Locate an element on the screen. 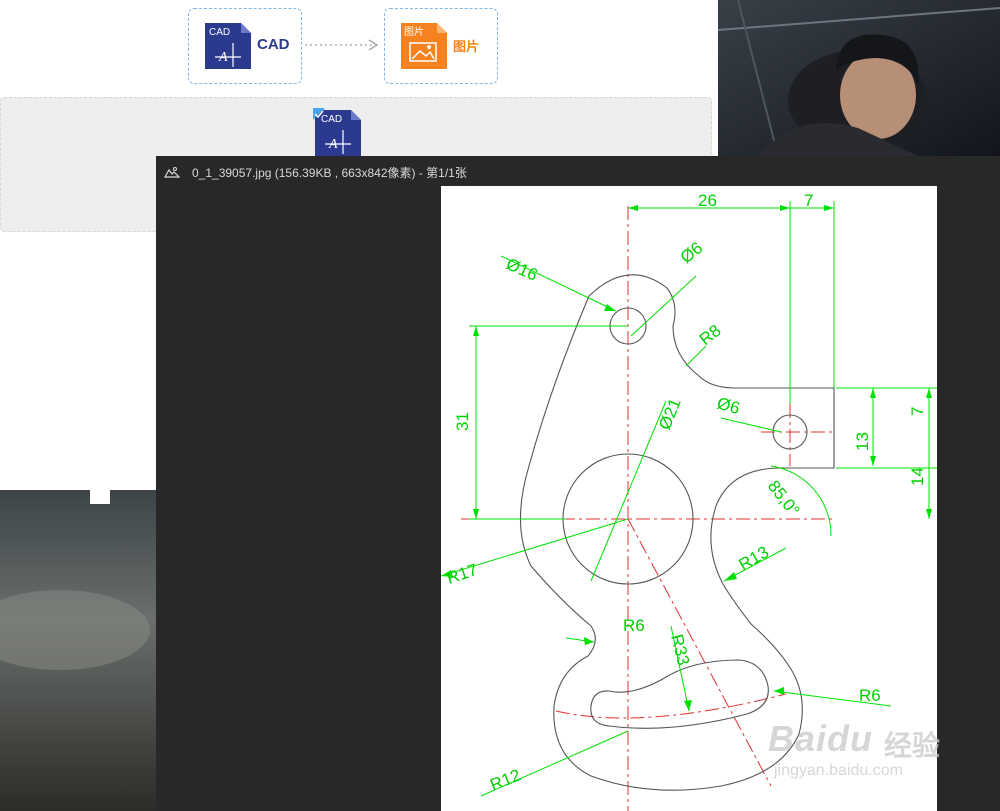 The image size is (1000, 811). uploaded-cad-file-icon: CAD A is located at coordinates (339, 133).